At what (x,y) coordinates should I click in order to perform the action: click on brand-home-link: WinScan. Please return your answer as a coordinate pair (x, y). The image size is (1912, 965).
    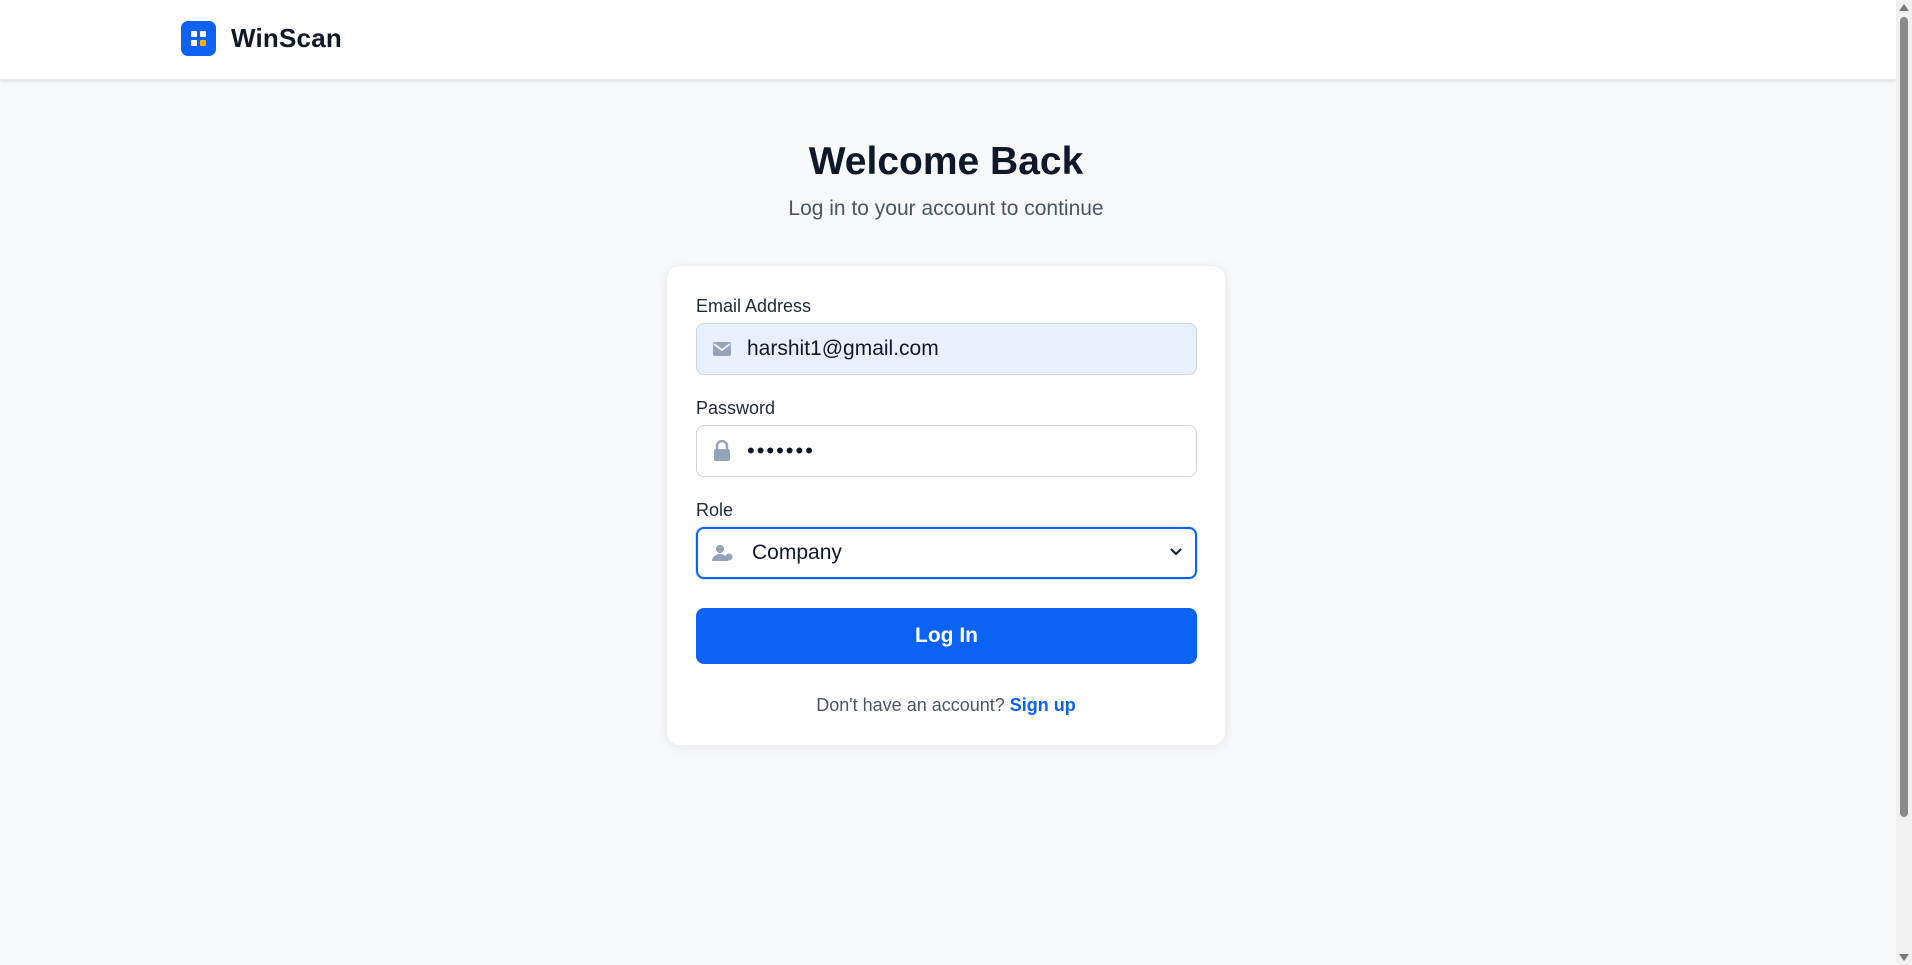
    Looking at the image, I should click on (261, 38).